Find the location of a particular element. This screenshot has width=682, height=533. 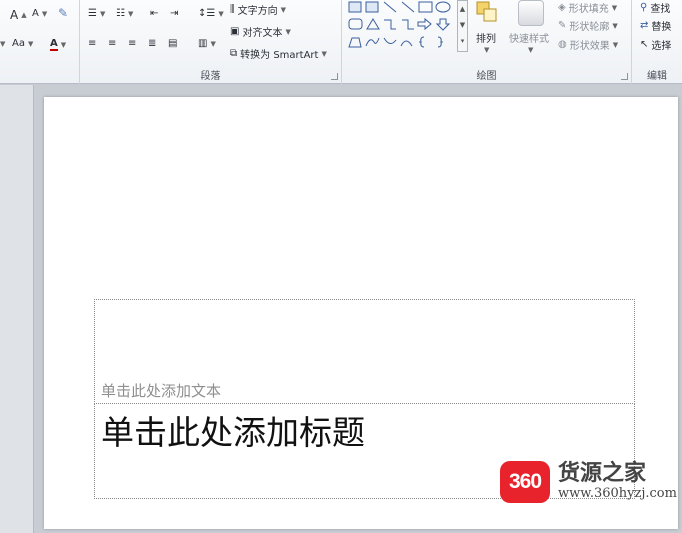

watermark-badge: 360 is located at coordinates (525, 482).